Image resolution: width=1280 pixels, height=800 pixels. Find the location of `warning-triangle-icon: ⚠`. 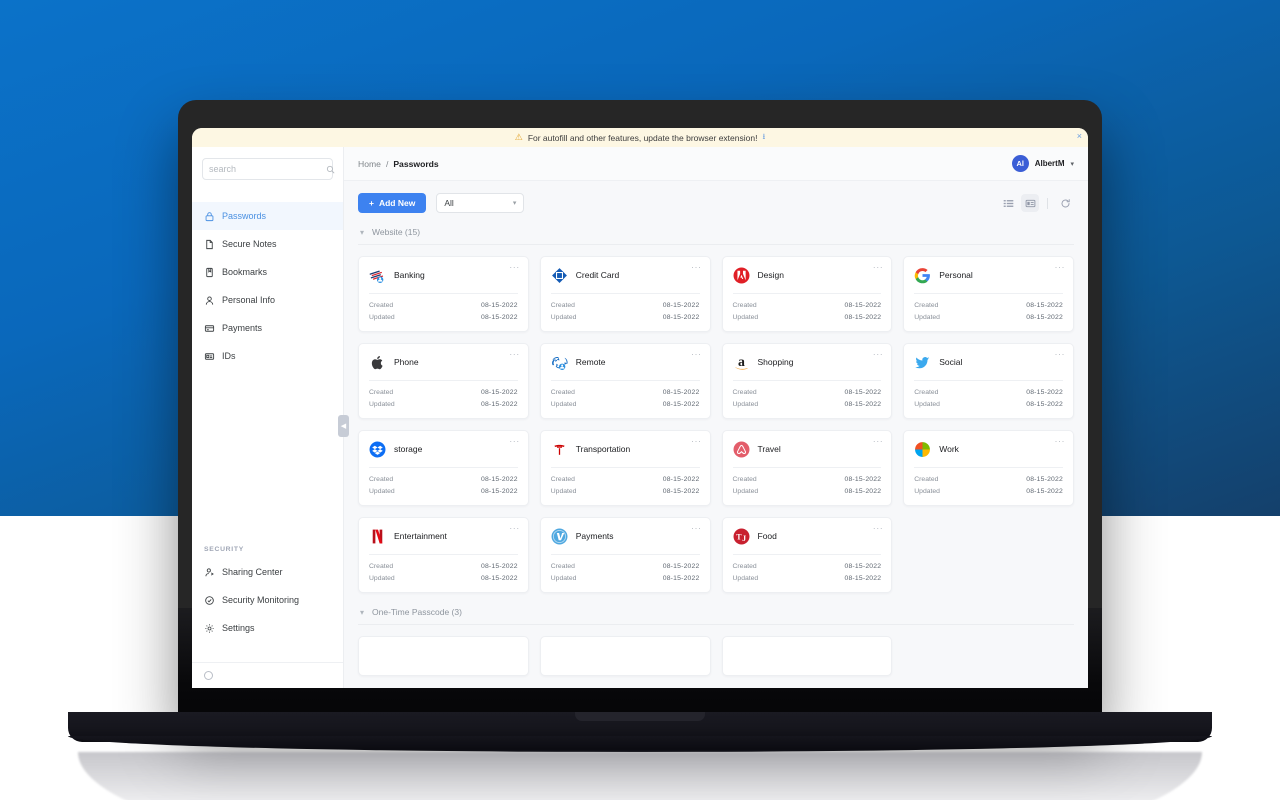

warning-triangle-icon: ⚠ is located at coordinates (518, 137).